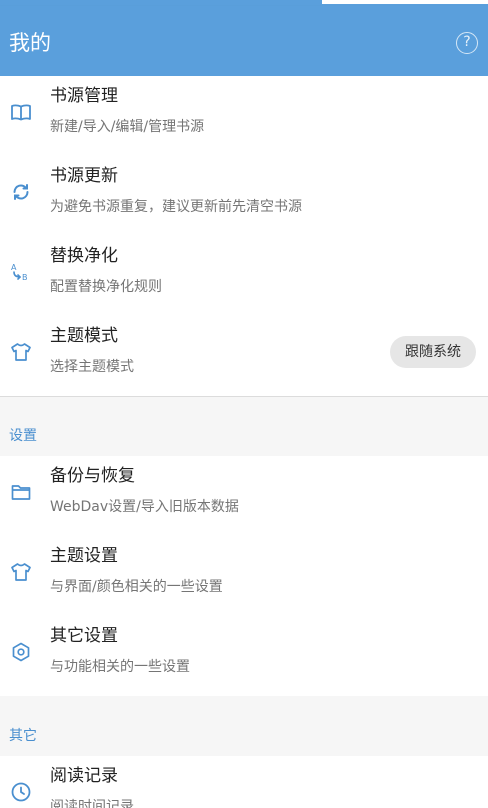 Image resolution: width=488 pixels, height=808 pixels. Describe the element at coordinates (84, 336) in the screenshot. I see `item-title: 主题模式` at that location.